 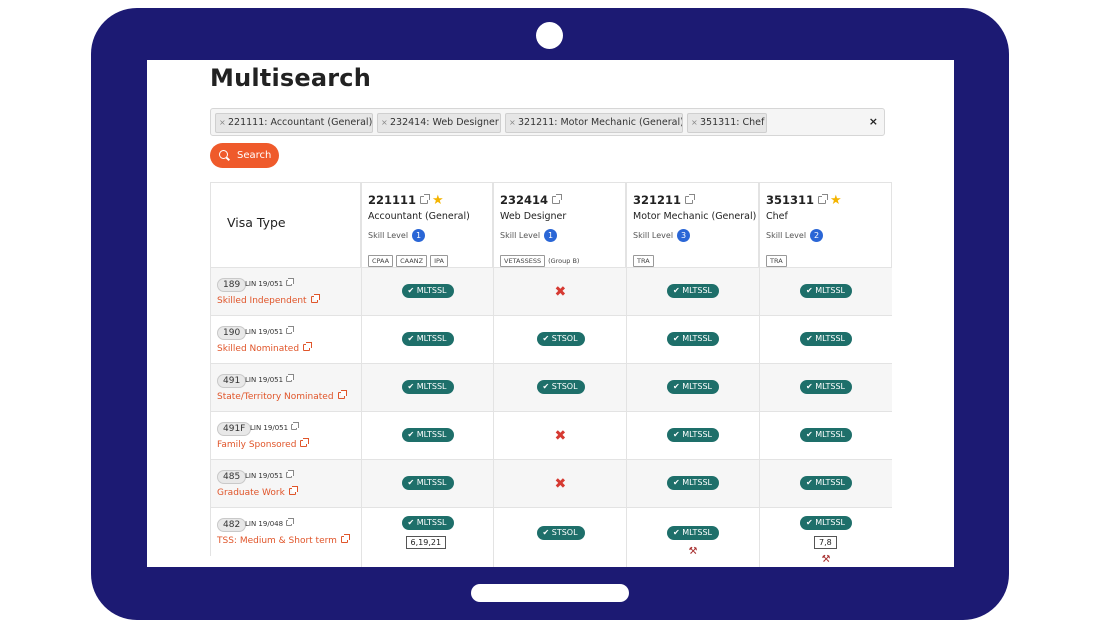 What do you see at coordinates (262, 301) in the screenshot?
I see `visa-name: Skilled Independent` at bounding box center [262, 301].